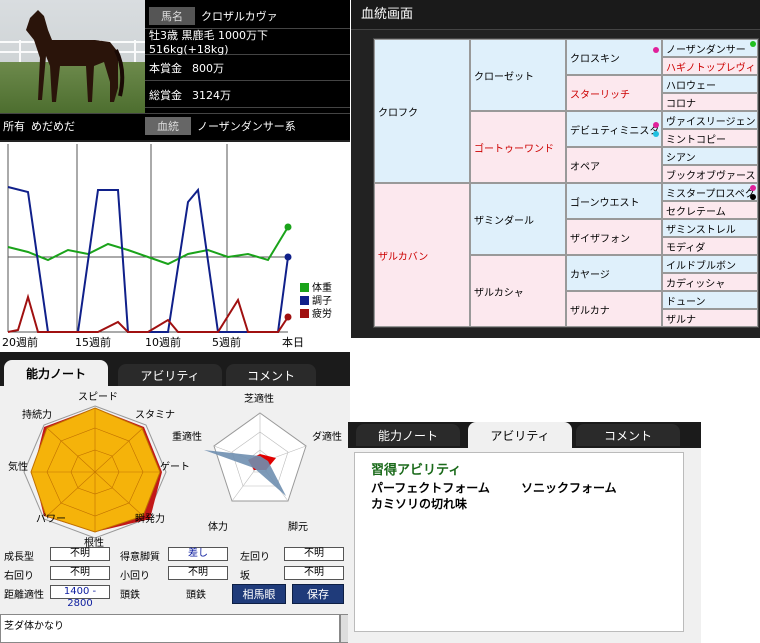  Describe the element at coordinates (710, 66) in the screenshot. I see `pedigree-g4-2: ハギノトップレヴィ` at that location.